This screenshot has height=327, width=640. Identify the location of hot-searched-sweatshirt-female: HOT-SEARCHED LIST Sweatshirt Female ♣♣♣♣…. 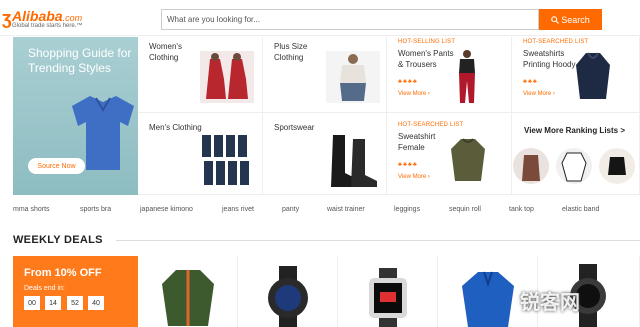
(449, 154).